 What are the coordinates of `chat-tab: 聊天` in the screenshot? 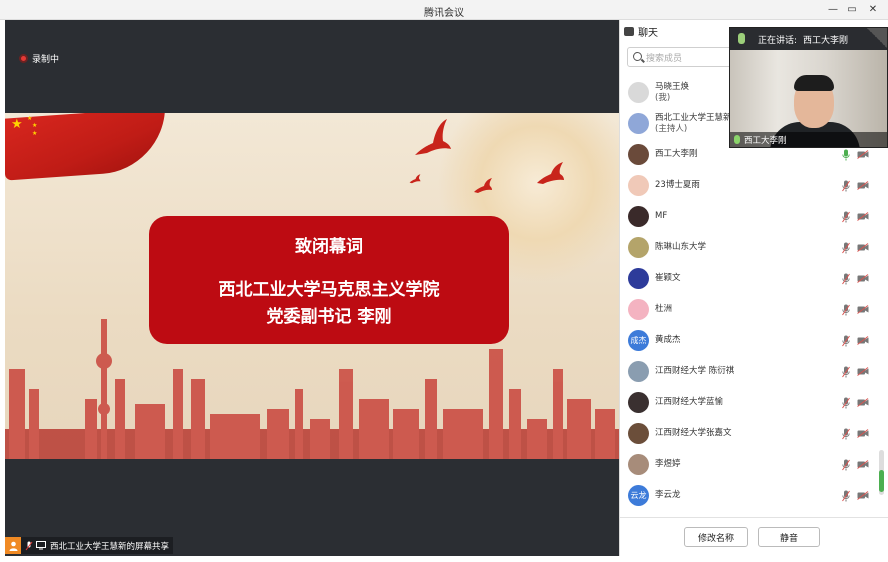 It's located at (641, 31).